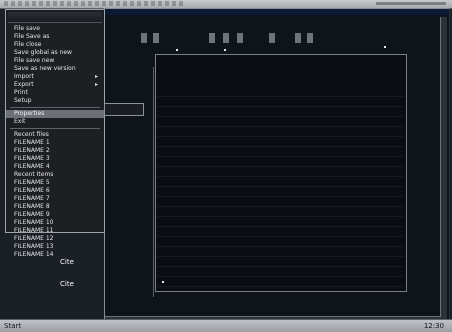 This screenshot has width=452, height=332. Describe the element at coordinates (20, 121) in the screenshot. I see `menu-item-label: Exit` at that location.